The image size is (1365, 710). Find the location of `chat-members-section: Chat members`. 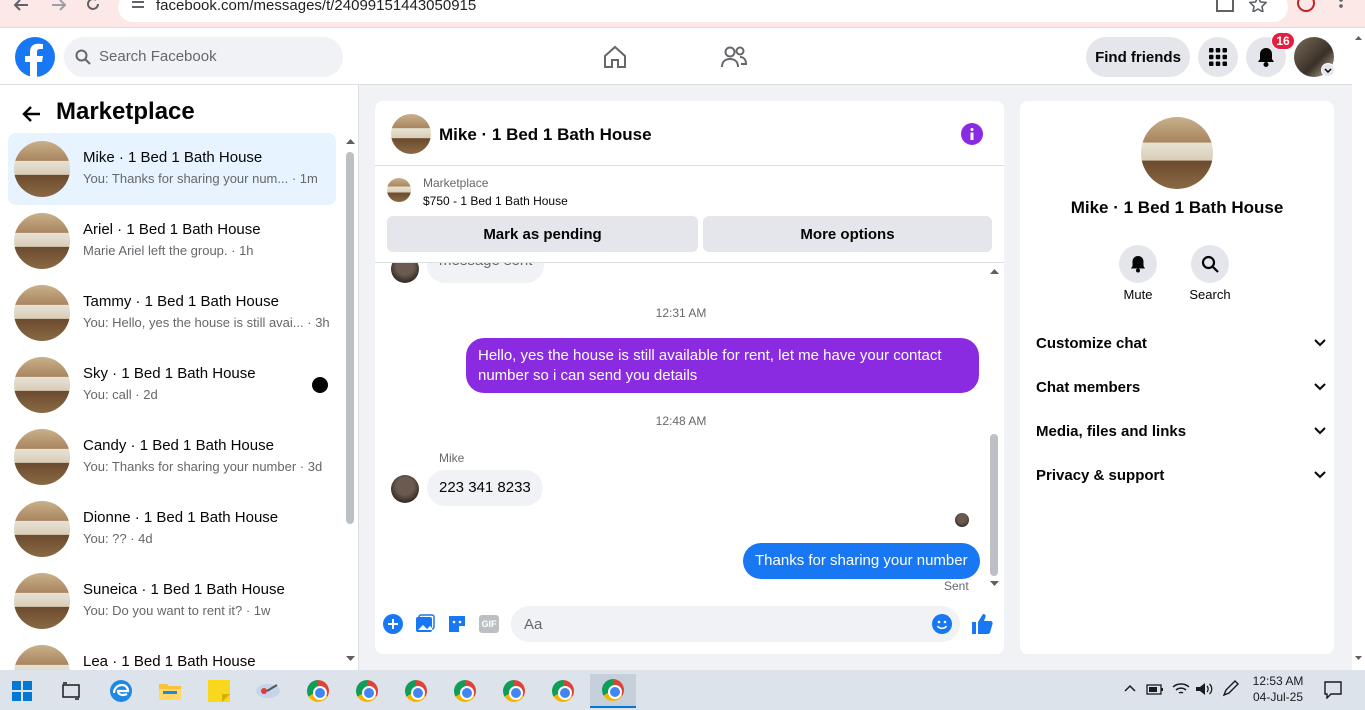

chat-members-section: Chat members is located at coordinates (1181, 387).